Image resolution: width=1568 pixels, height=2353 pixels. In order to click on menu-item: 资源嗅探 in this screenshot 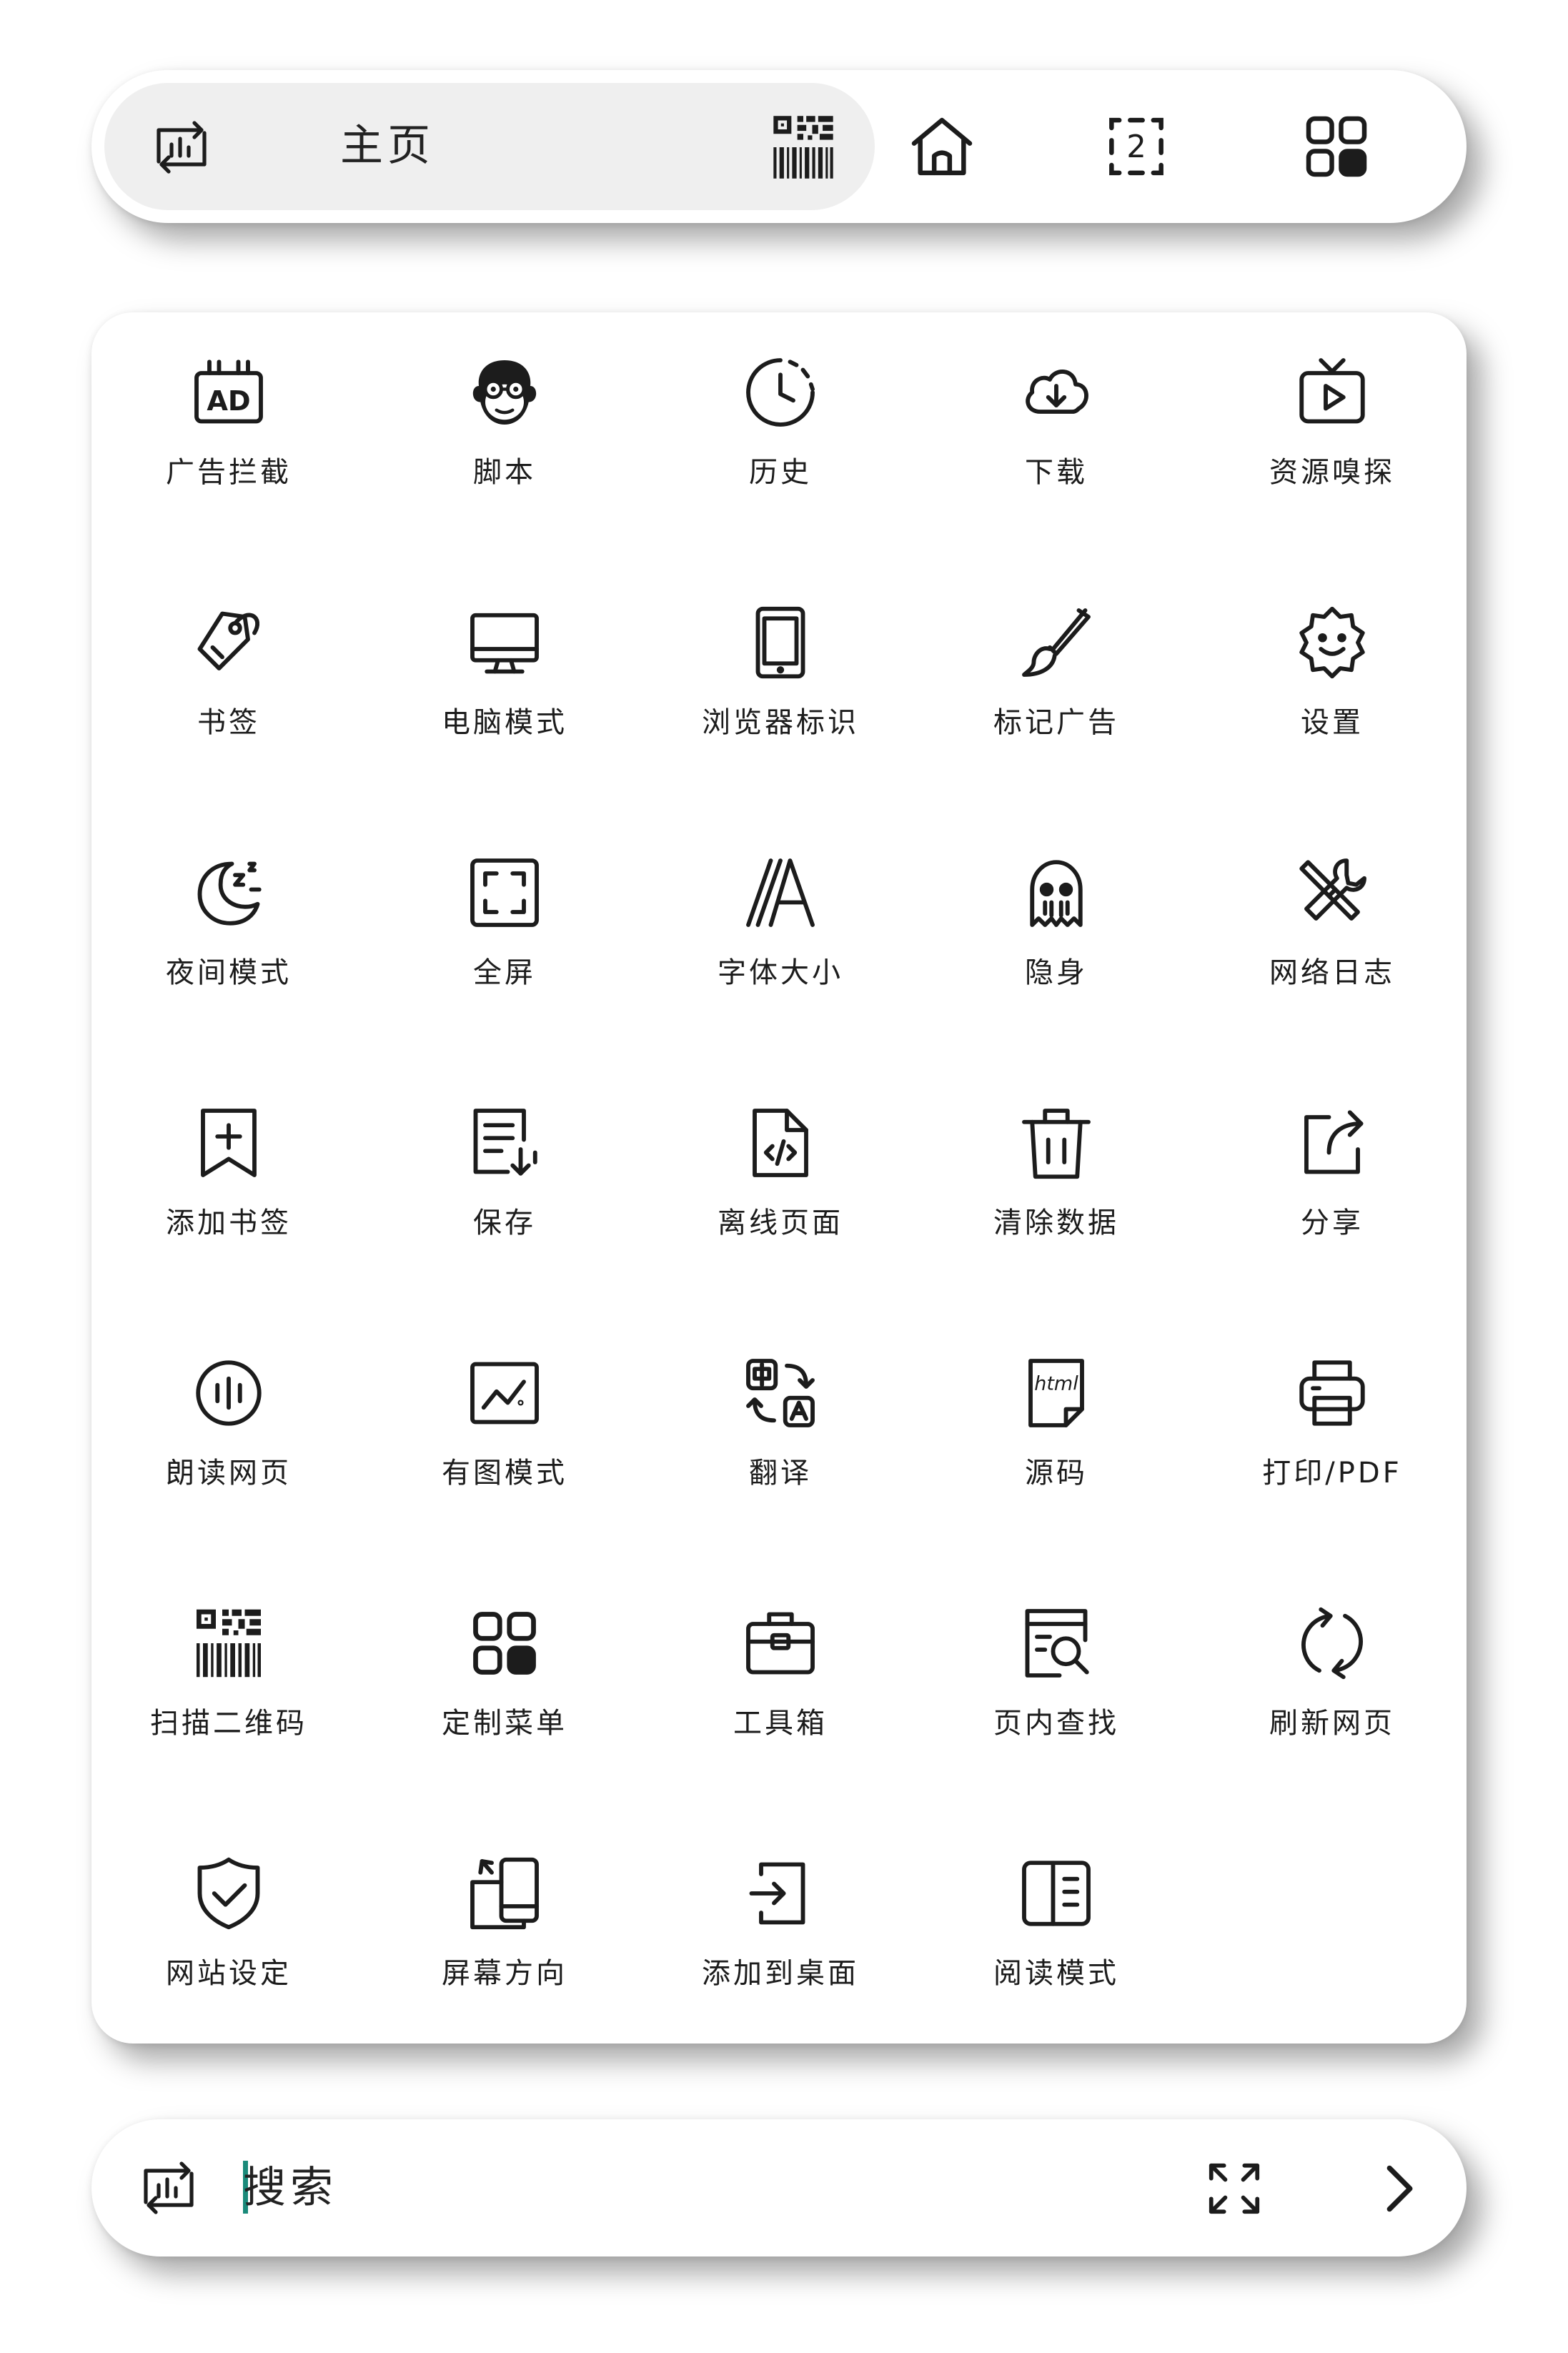, I will do `click(1332, 419)`.